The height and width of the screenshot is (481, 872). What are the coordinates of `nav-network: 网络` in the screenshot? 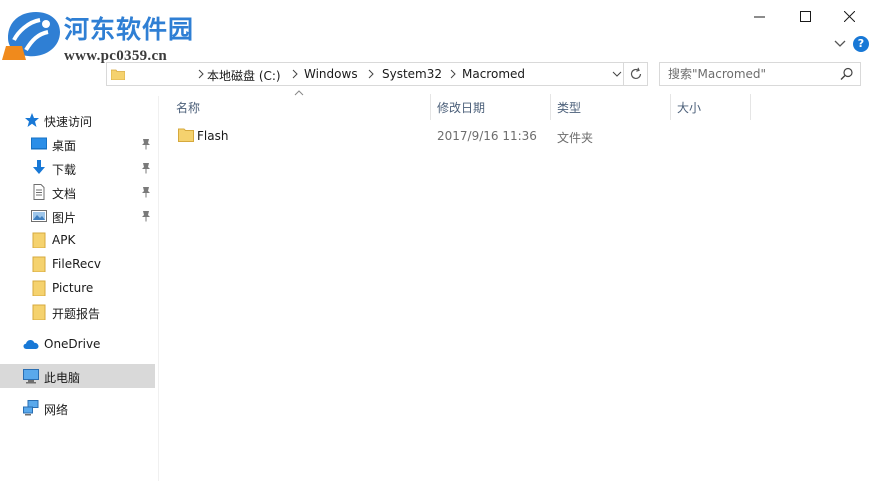 It's located at (77, 408).